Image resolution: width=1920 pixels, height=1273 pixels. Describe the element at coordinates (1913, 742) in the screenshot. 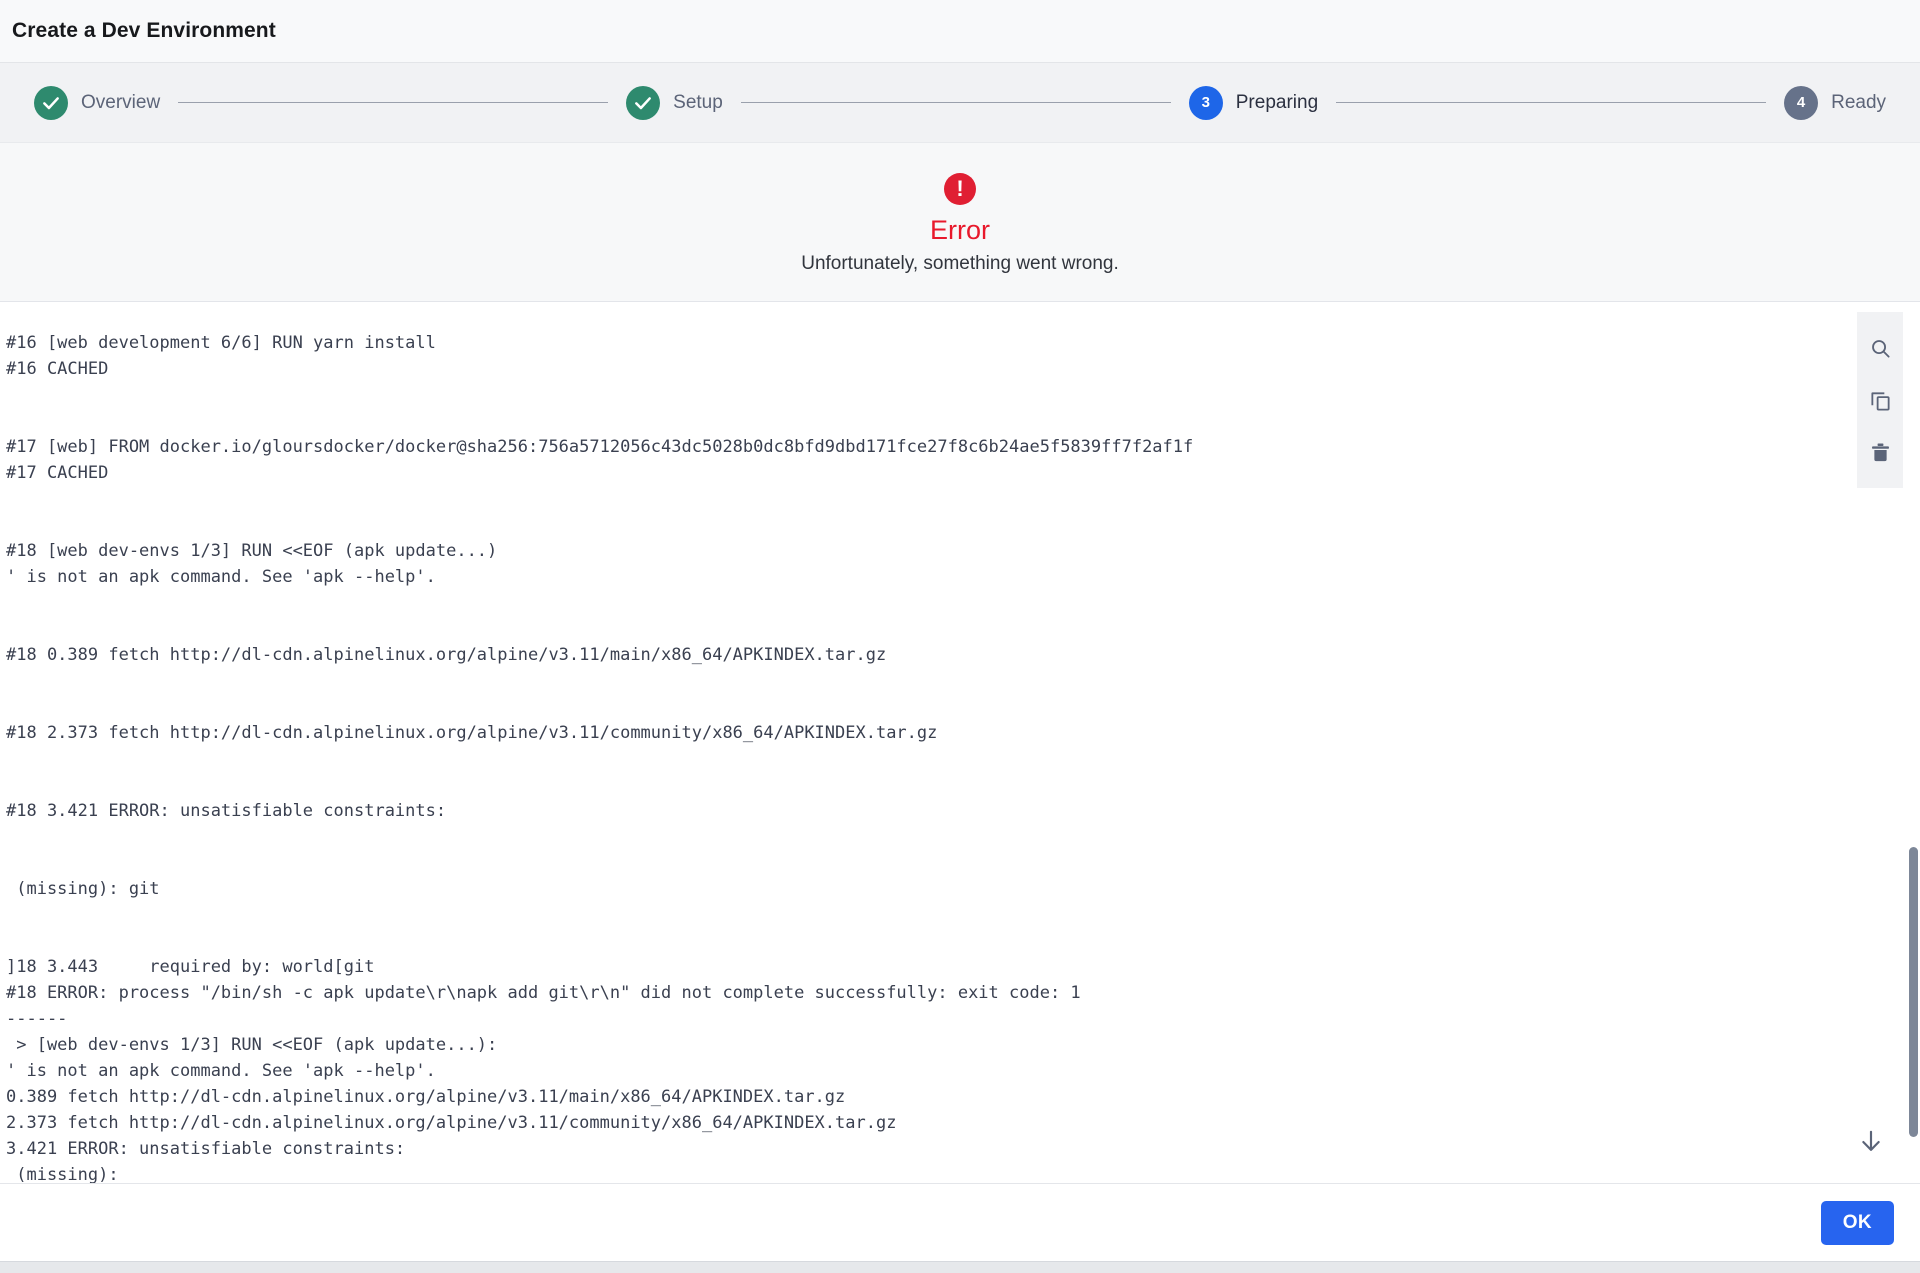

I see `log-scrollbar` at that location.